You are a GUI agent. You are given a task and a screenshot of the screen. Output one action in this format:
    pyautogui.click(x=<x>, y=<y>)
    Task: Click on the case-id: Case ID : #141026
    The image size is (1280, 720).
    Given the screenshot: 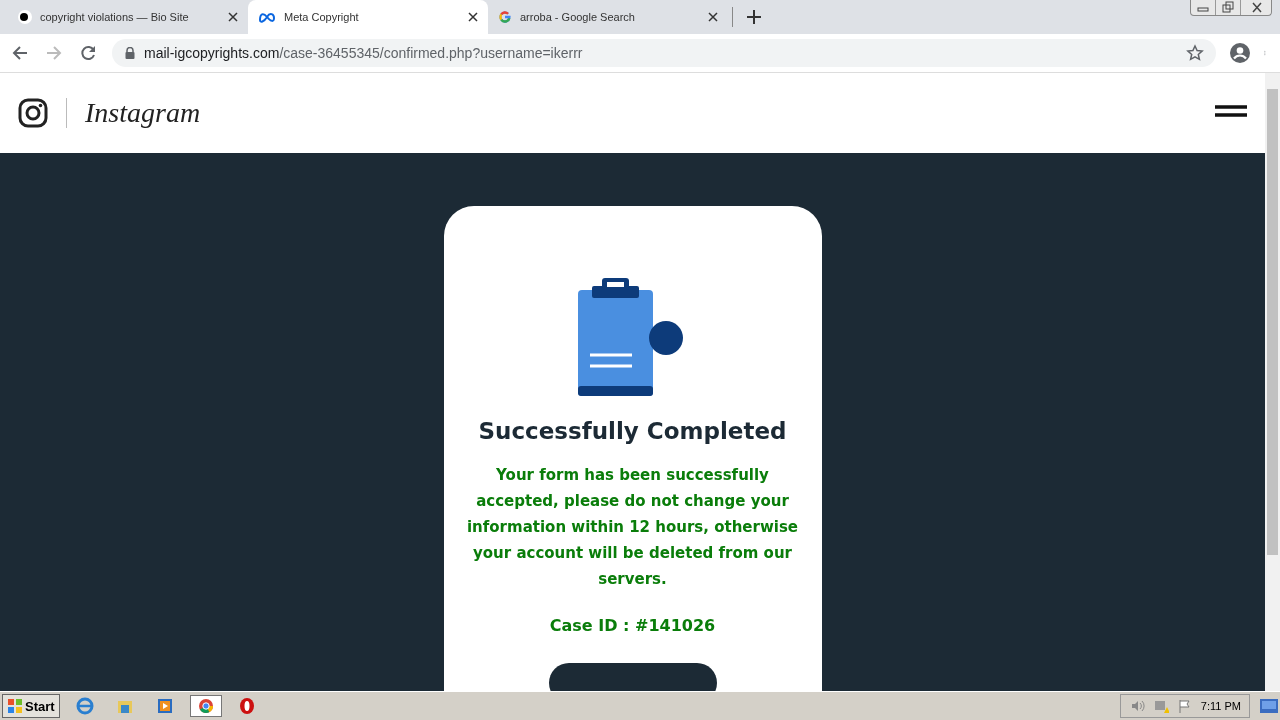 What is the action you would take?
    pyautogui.click(x=632, y=625)
    